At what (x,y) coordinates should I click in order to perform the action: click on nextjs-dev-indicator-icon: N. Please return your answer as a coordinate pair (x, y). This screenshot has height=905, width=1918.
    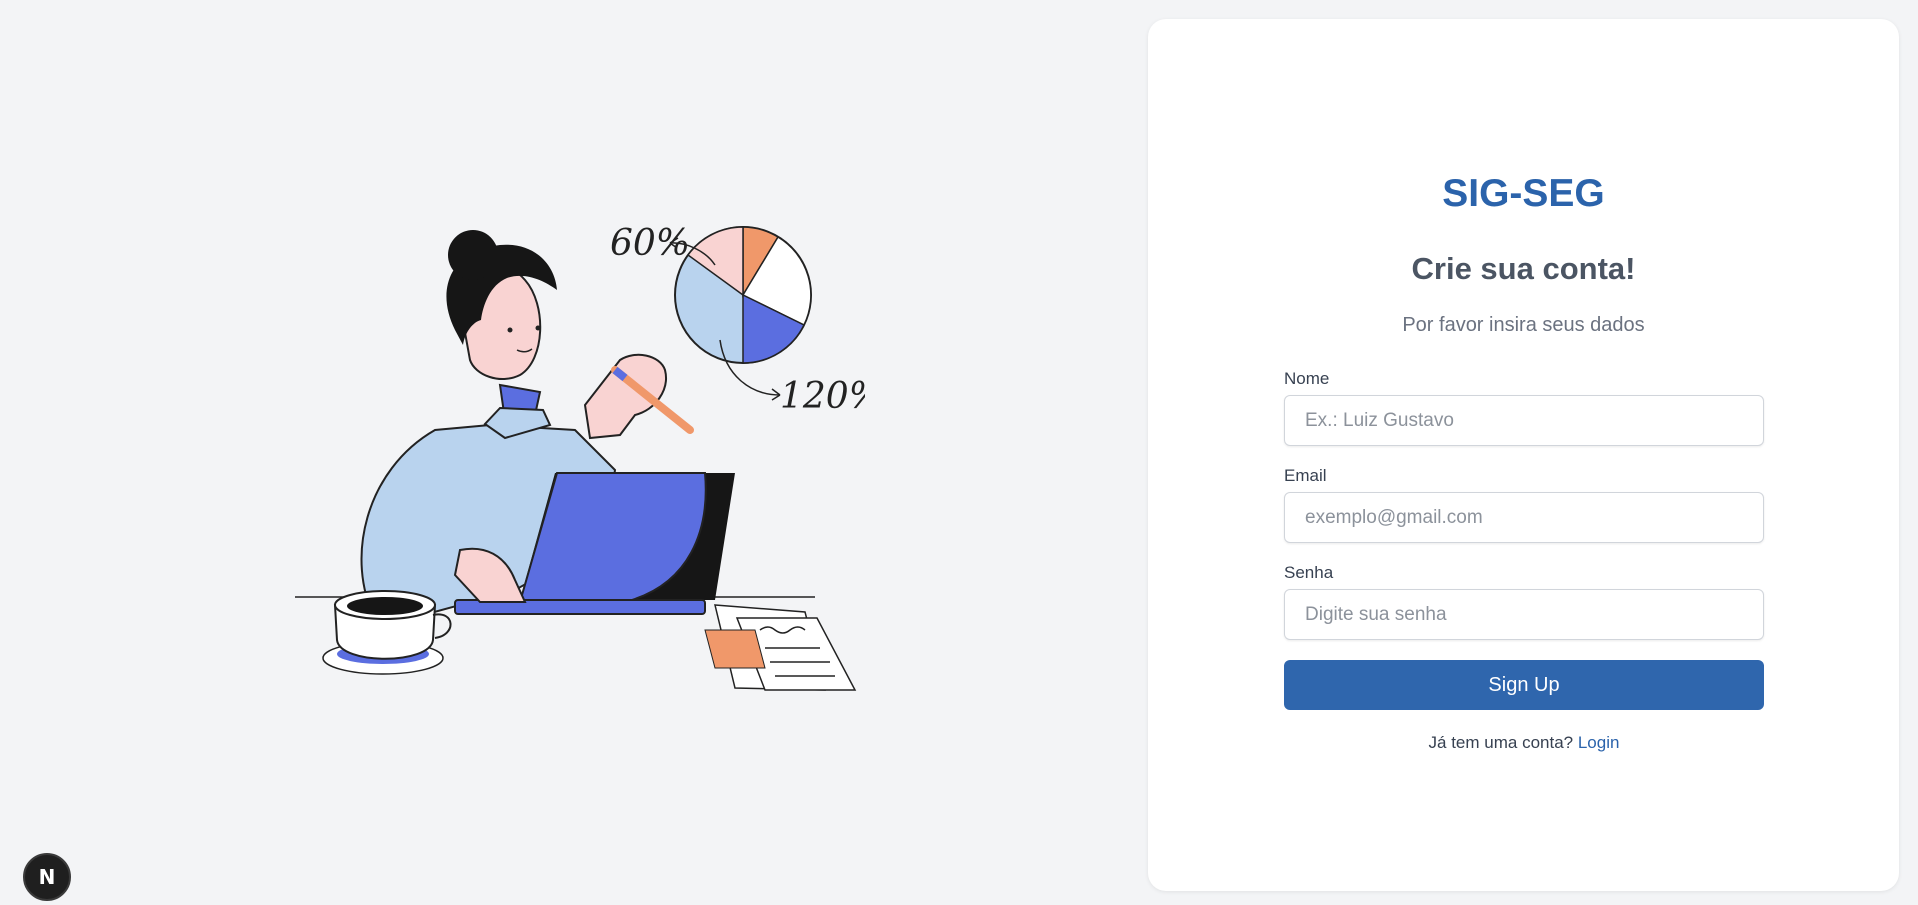
    Looking at the image, I should click on (47, 877).